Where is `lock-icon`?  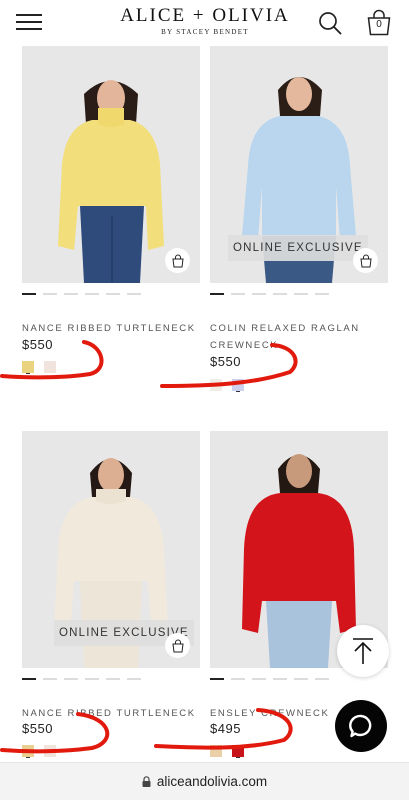 lock-icon is located at coordinates (146, 781).